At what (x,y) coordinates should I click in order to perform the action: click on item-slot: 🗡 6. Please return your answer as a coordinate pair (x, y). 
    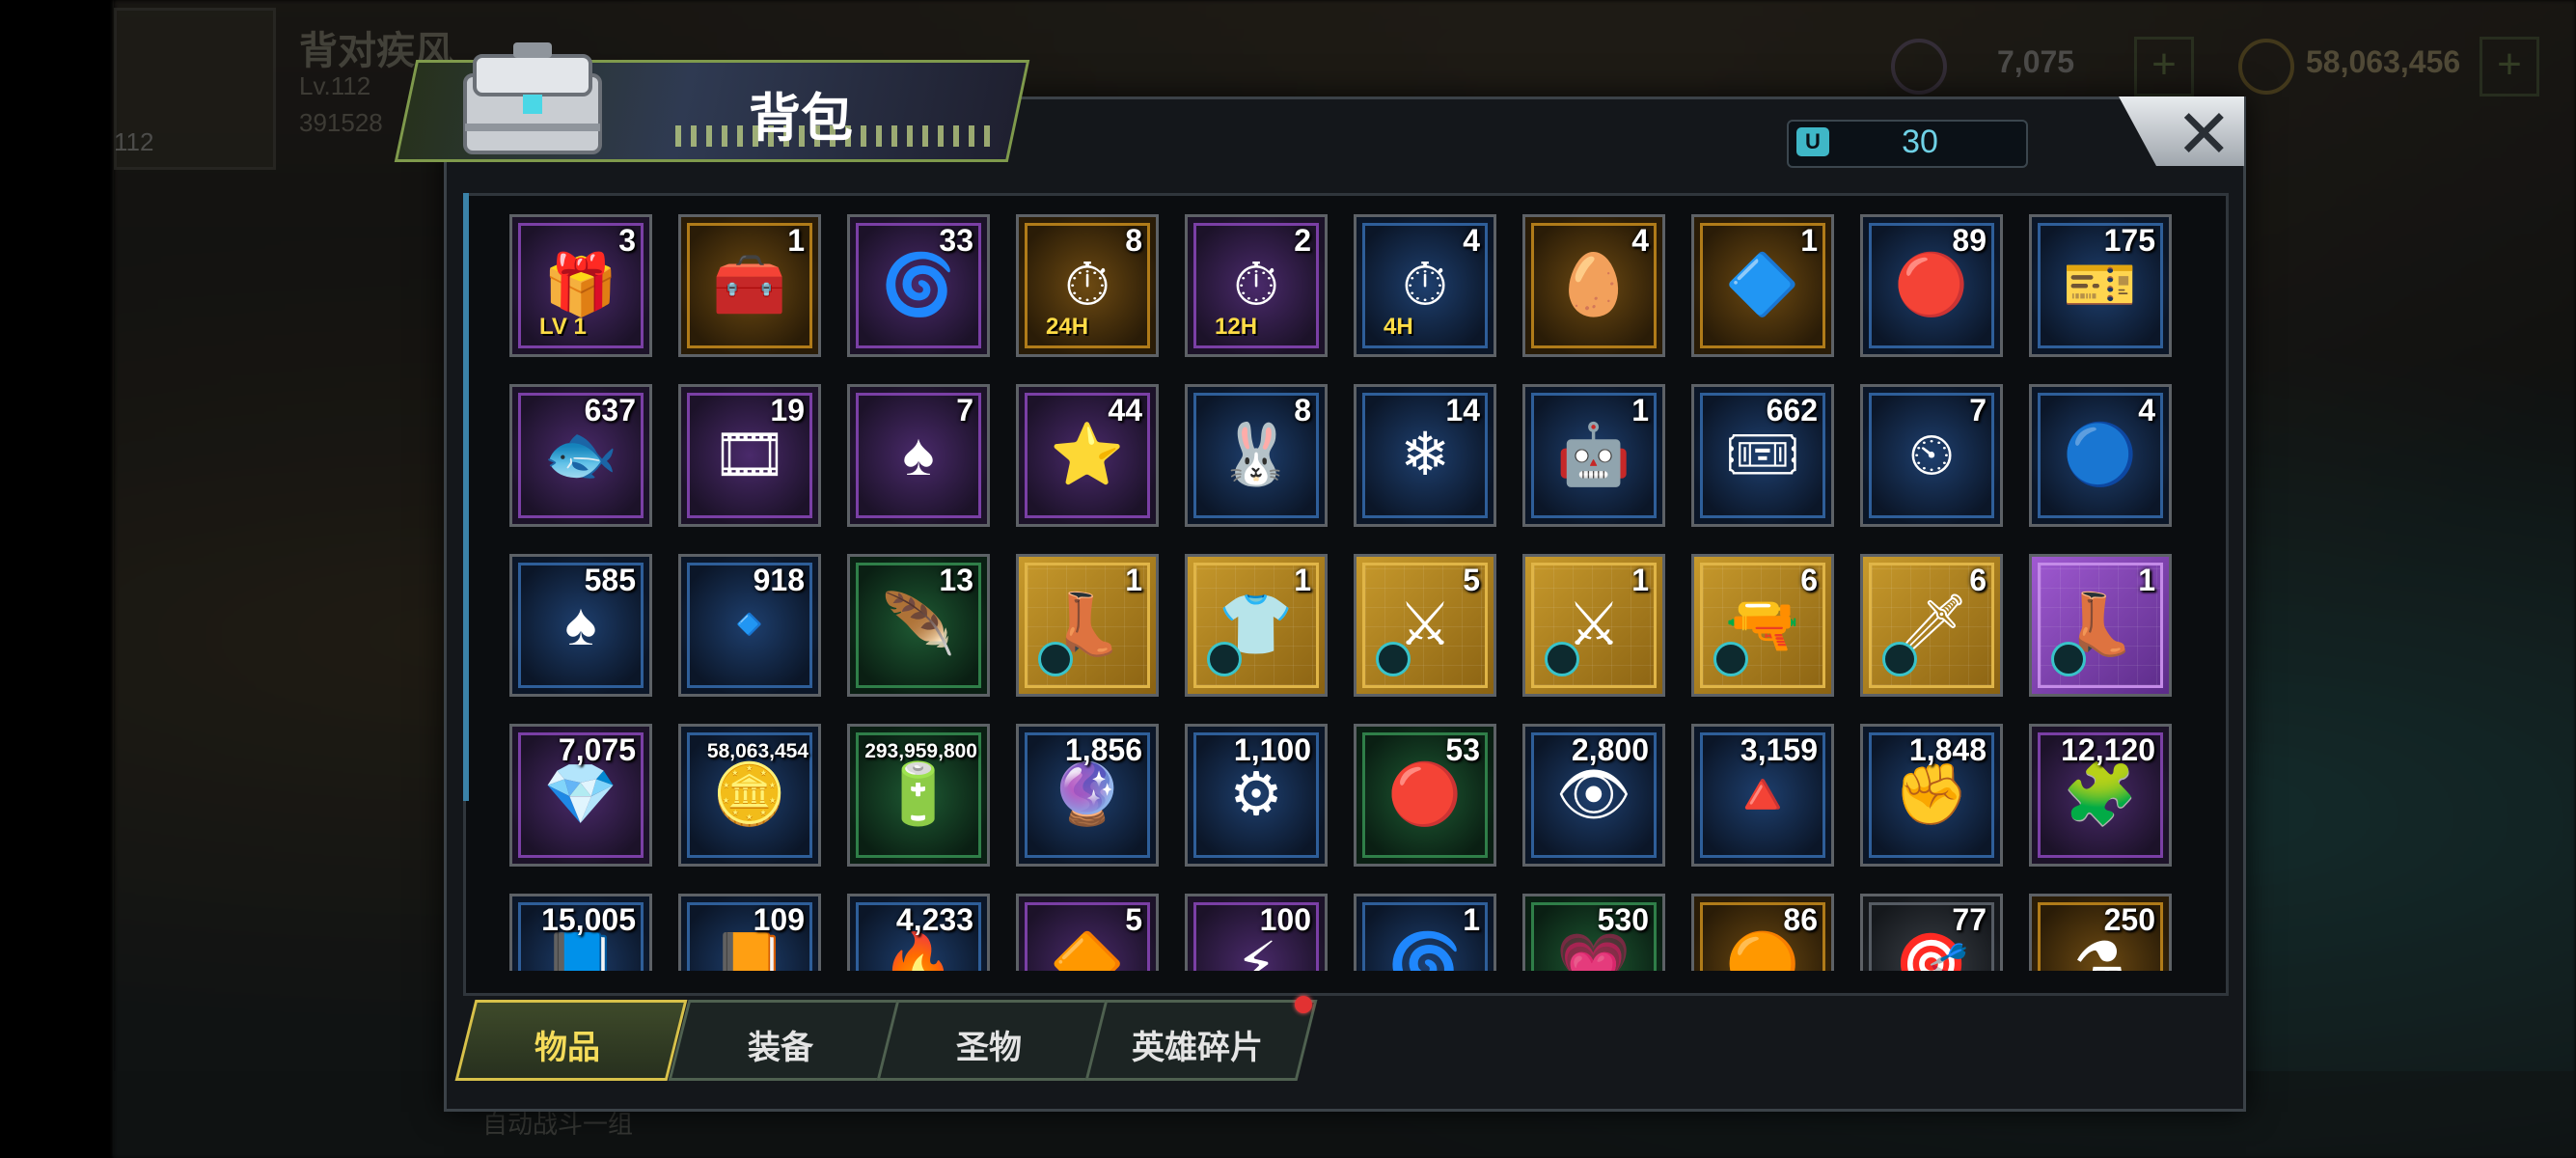
    Looking at the image, I should click on (1931, 625).